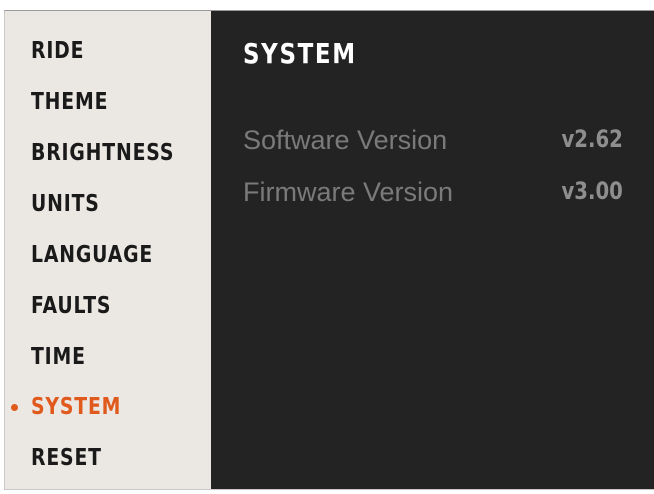 Image resolution: width=654 pixels, height=494 pixels. I want to click on sidebar-item-time: TIME, so click(108, 357).